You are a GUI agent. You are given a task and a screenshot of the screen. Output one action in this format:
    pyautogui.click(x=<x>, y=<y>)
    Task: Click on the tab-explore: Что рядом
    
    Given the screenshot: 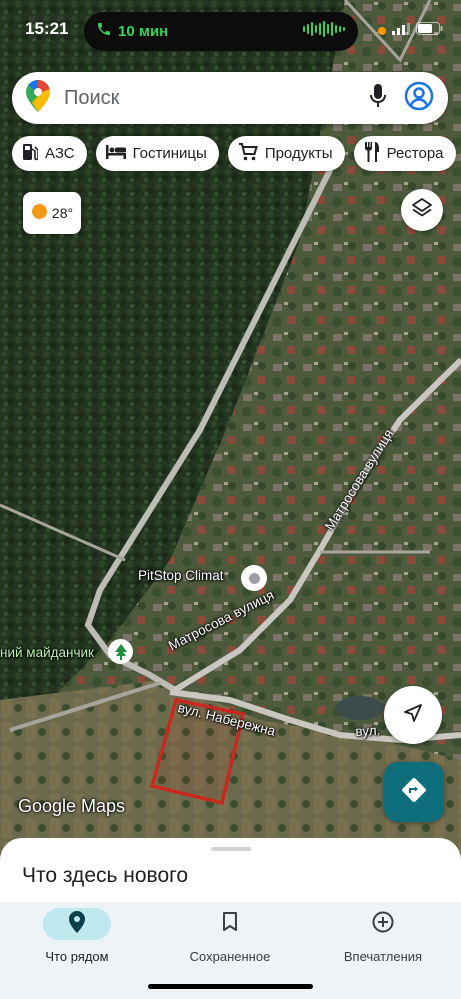 What is the action you would take?
    pyautogui.click(x=77, y=933)
    